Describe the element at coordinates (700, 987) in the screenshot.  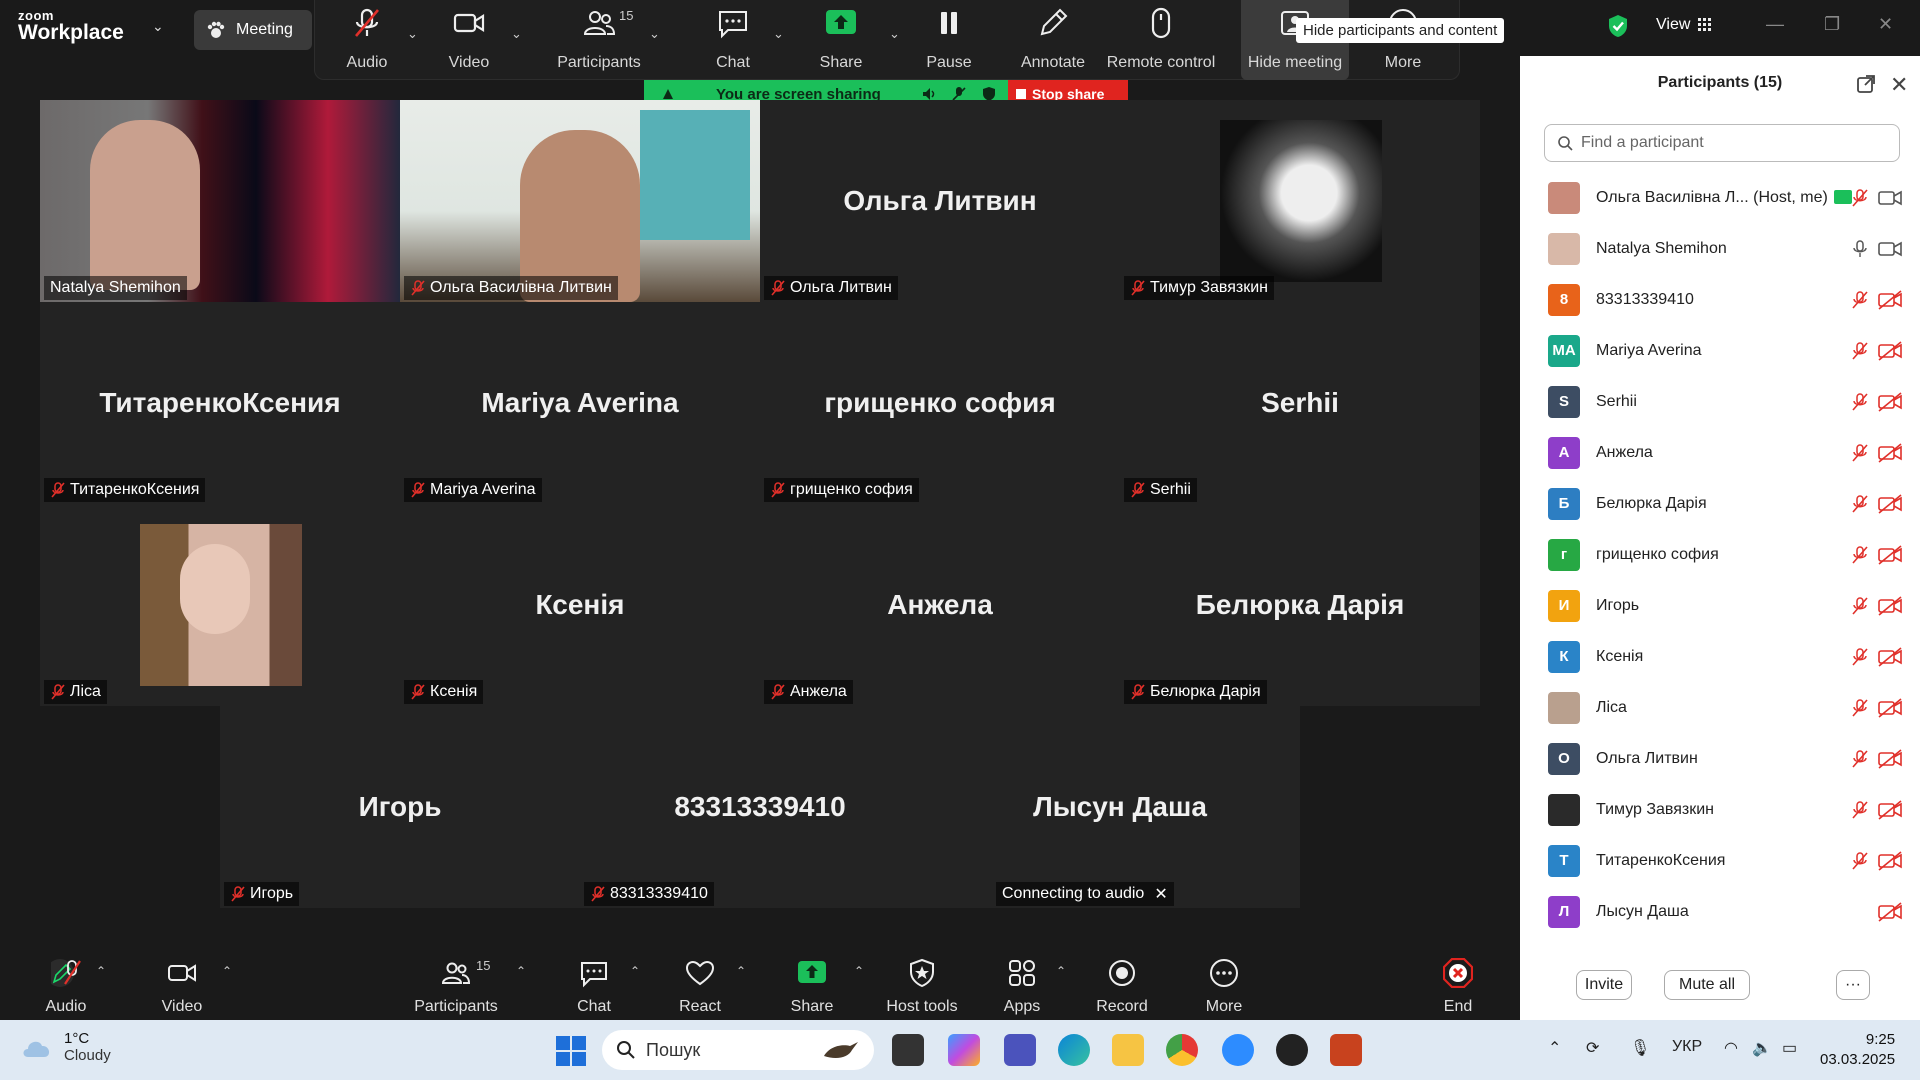
I see `react-button: ⌃ React` at that location.